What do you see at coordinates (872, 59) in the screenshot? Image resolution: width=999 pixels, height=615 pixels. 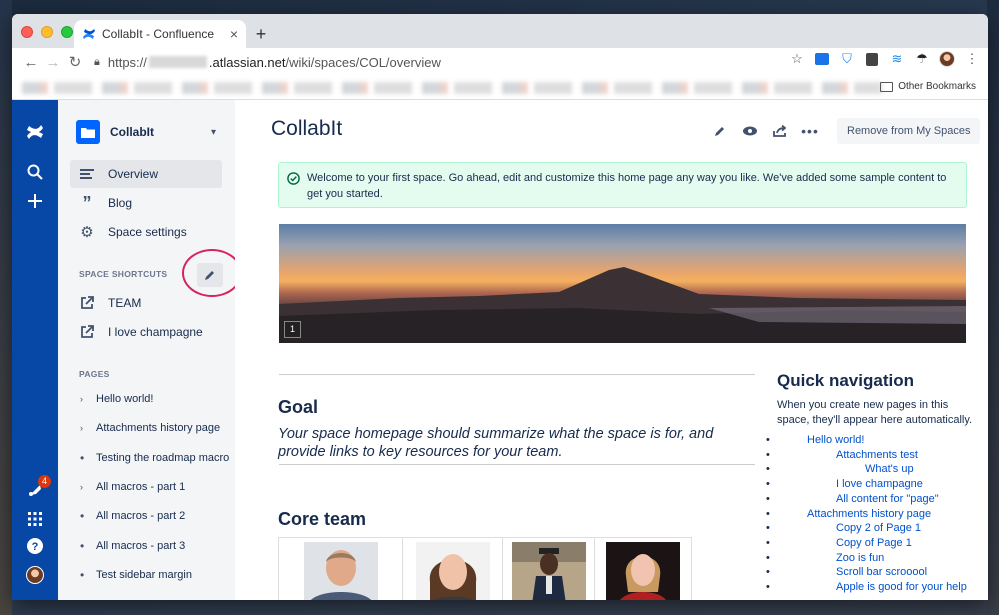 I see `extension-3-icon` at bounding box center [872, 59].